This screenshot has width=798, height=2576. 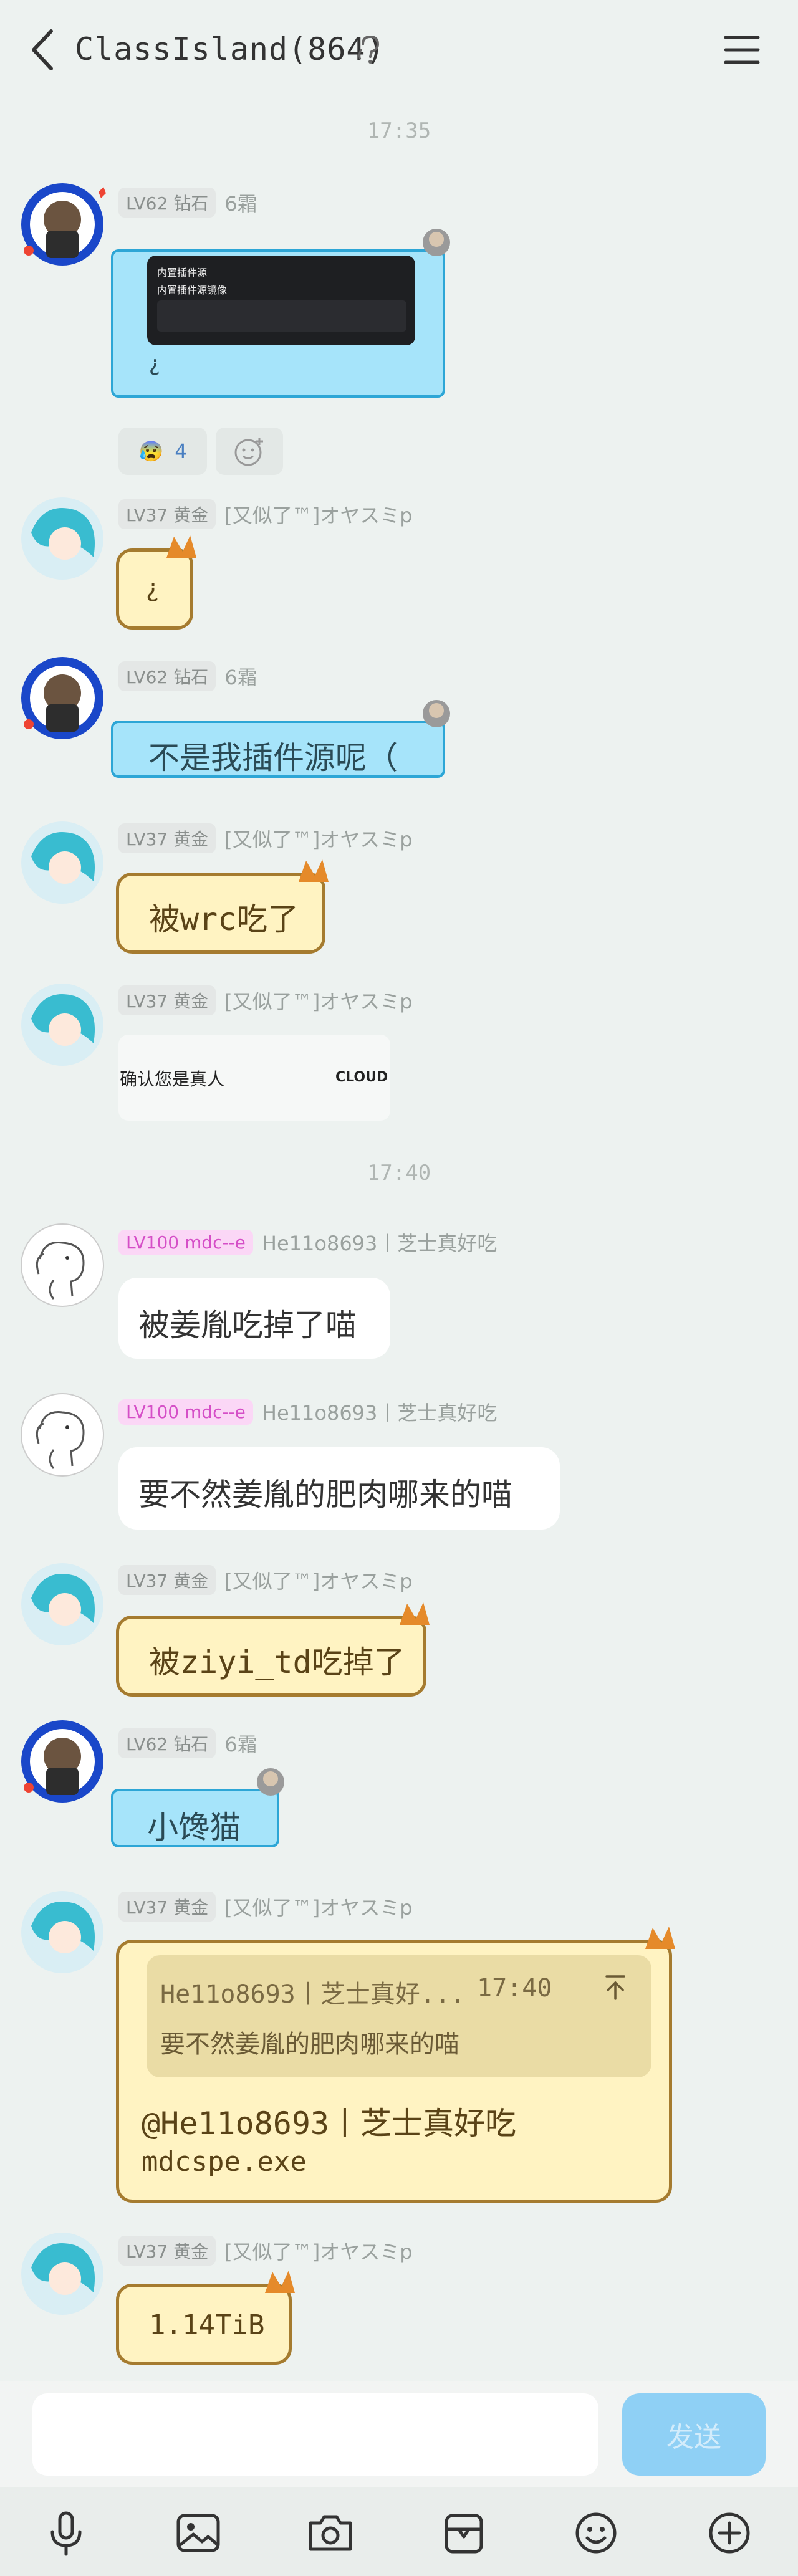 What do you see at coordinates (369, 50) in the screenshot?
I see `help-icon` at bounding box center [369, 50].